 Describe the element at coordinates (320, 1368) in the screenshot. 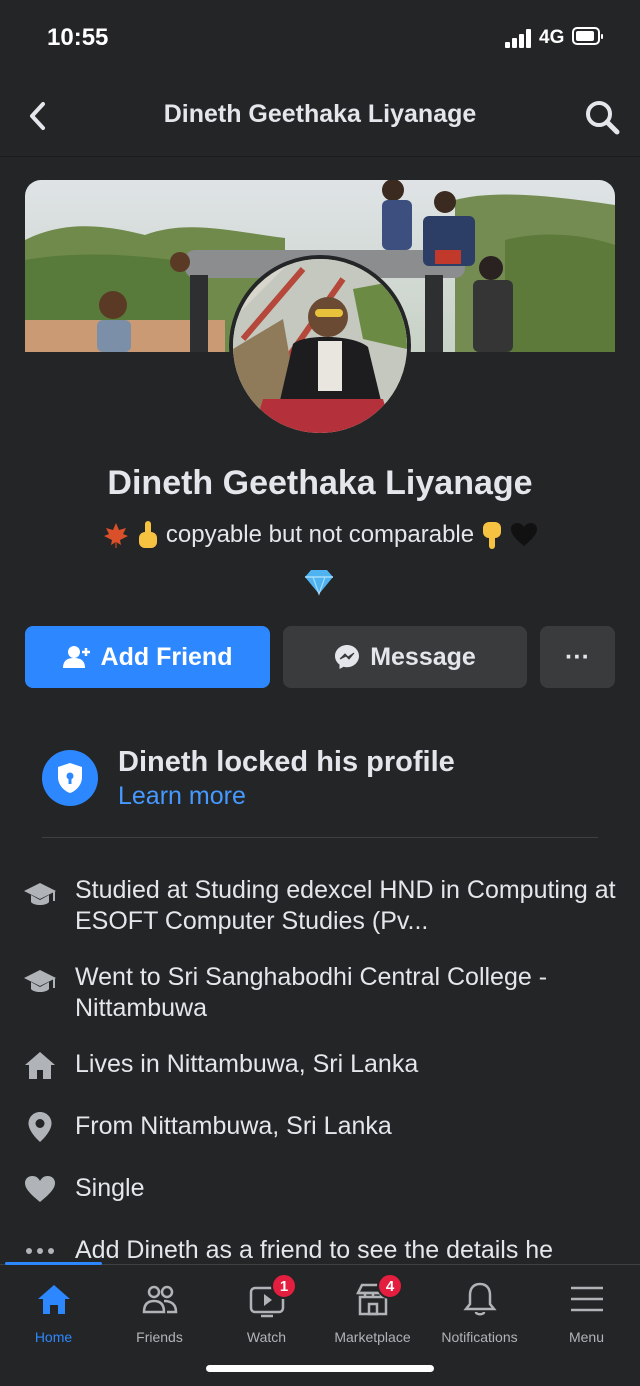

I see `home-indicator` at that location.